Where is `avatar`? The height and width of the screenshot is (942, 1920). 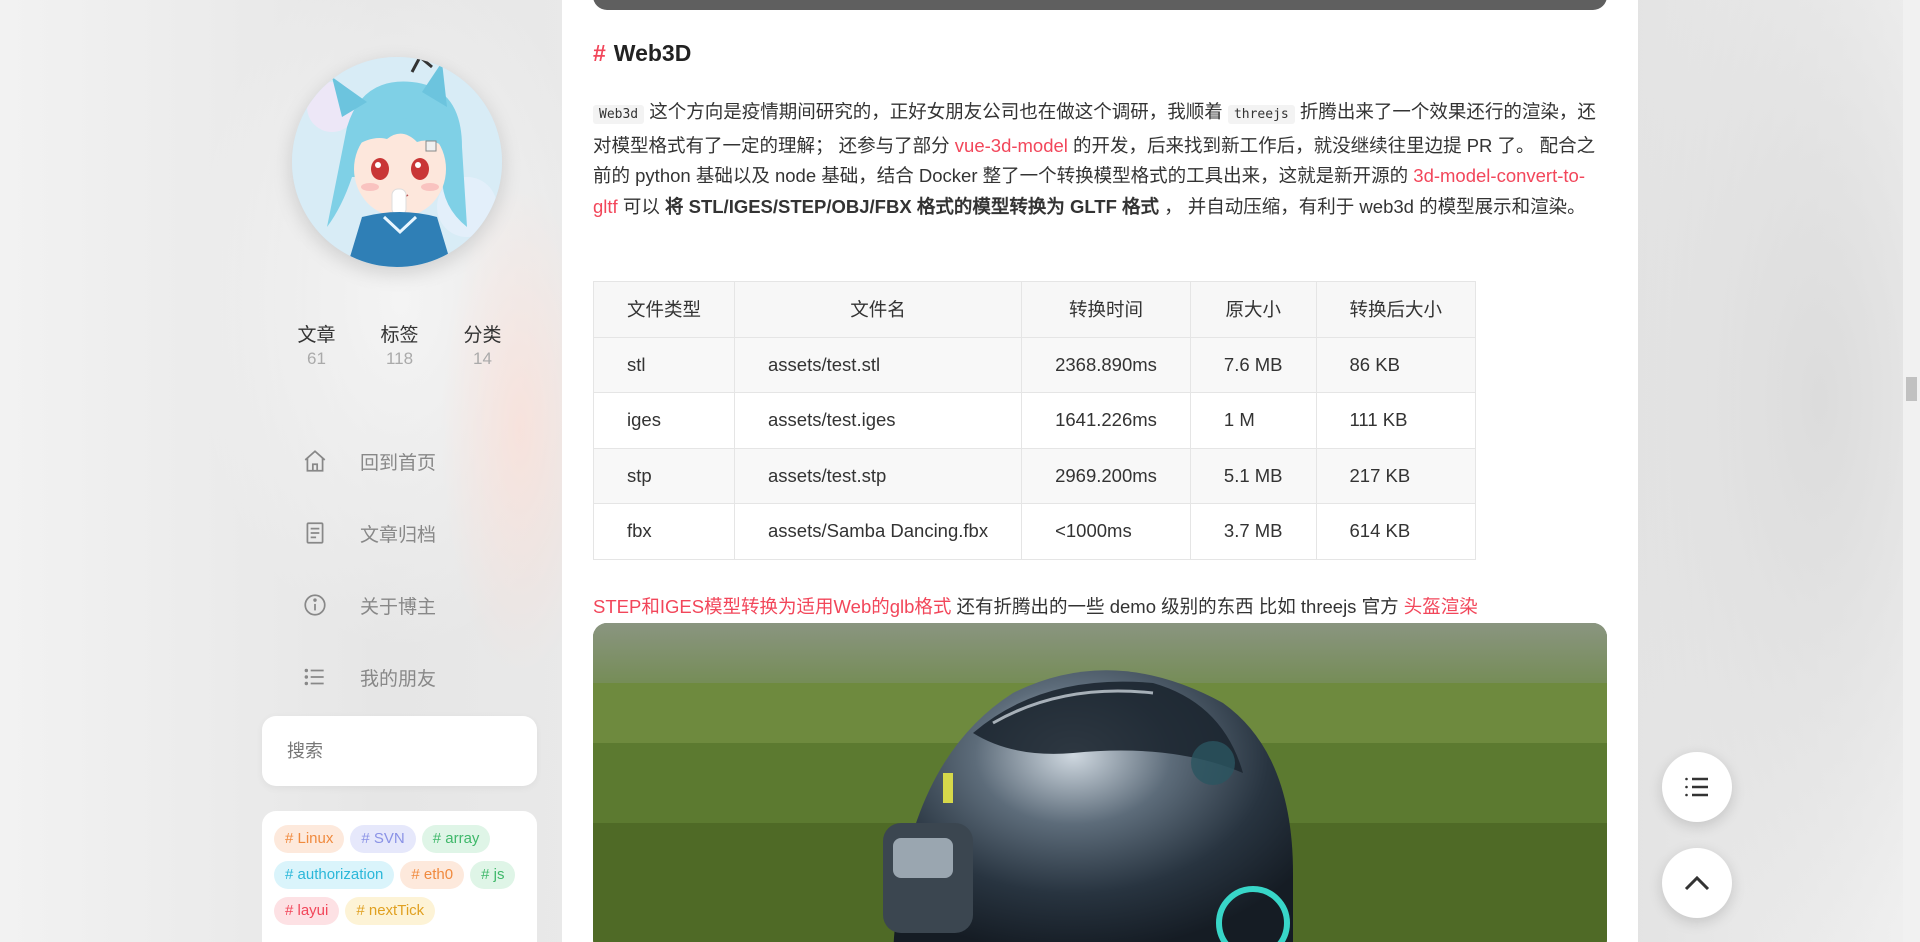 avatar is located at coordinates (397, 162).